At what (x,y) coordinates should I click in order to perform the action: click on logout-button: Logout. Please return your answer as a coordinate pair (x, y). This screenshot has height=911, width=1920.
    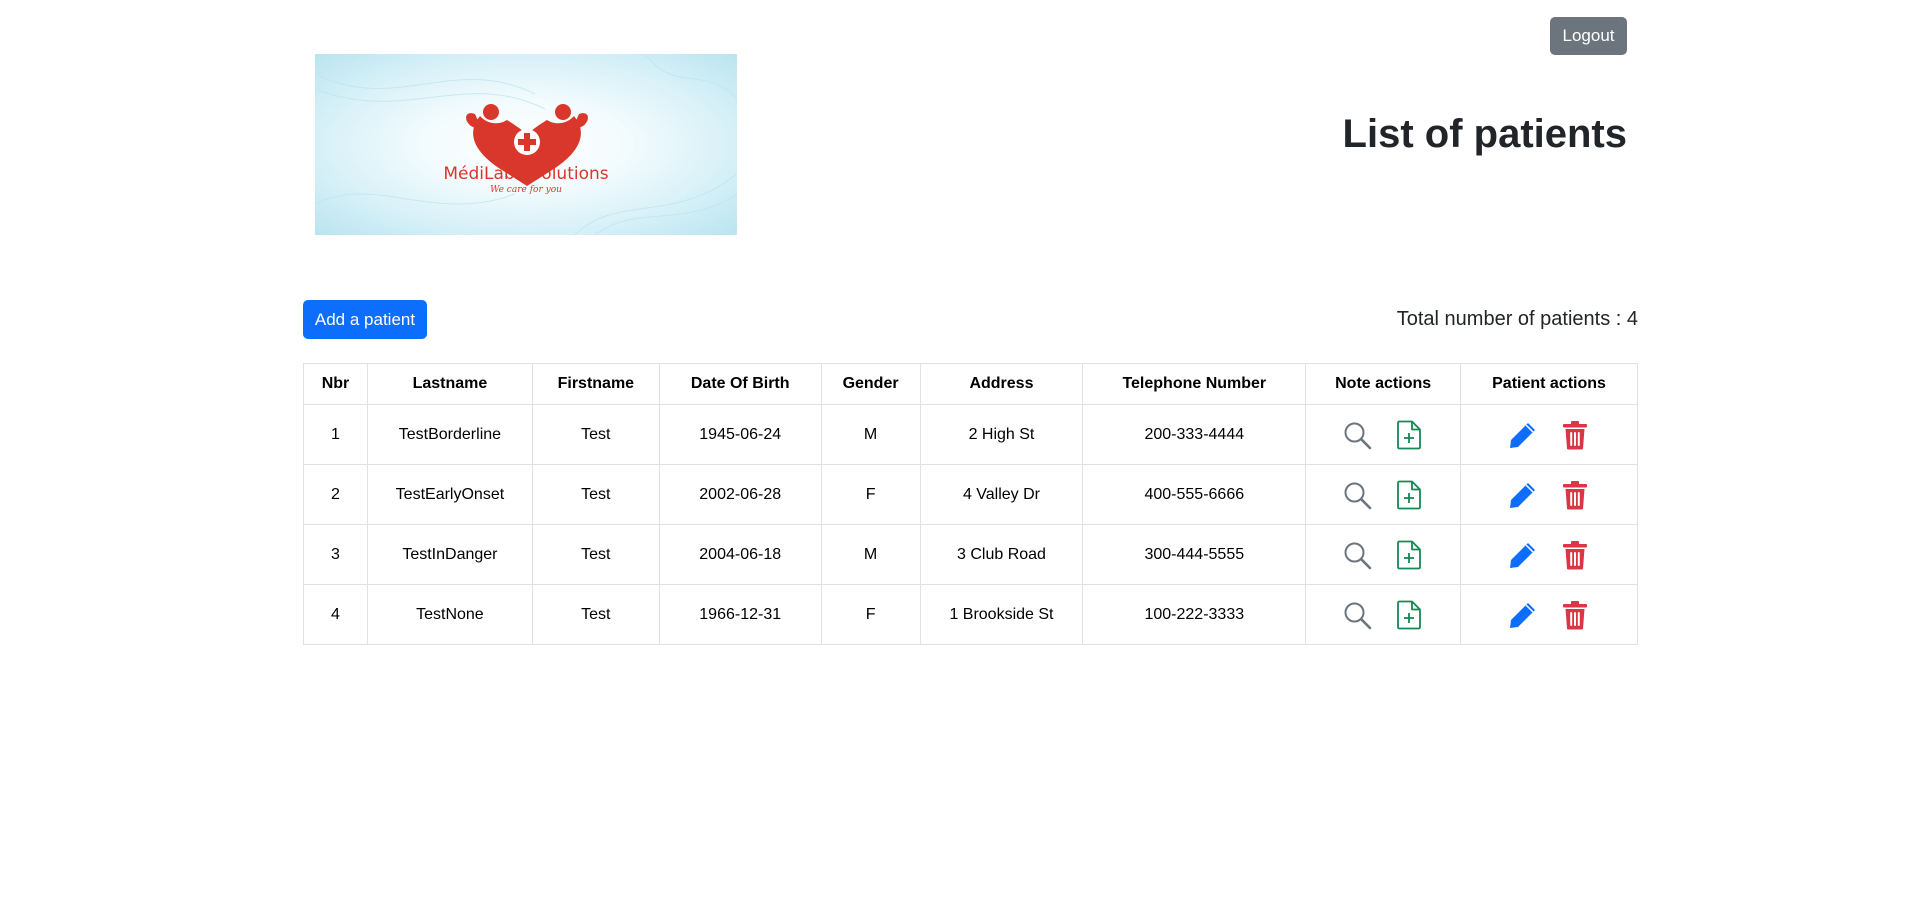
    Looking at the image, I should click on (1588, 36).